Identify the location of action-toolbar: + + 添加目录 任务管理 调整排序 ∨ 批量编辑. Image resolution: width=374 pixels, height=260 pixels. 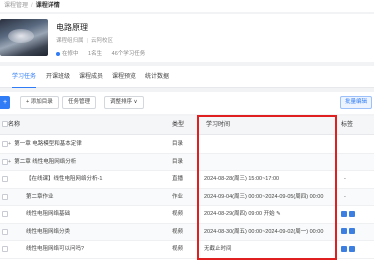
(187, 103).